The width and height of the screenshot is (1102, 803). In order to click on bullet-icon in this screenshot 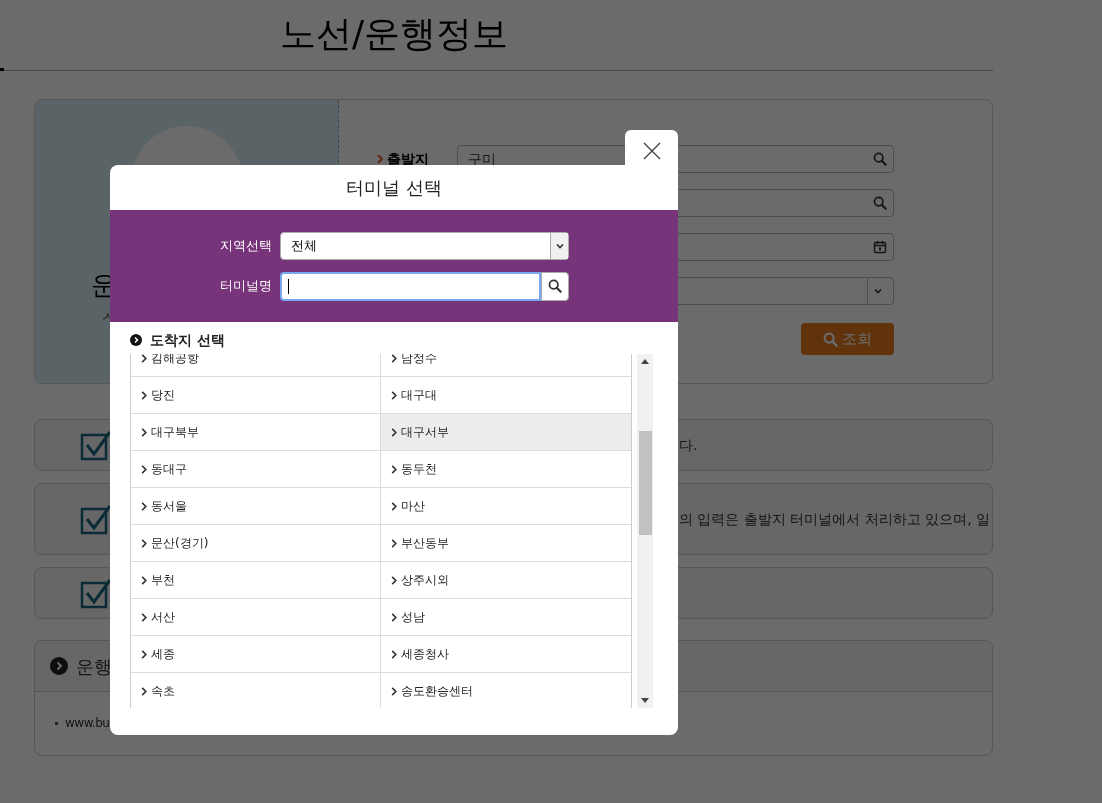, I will do `click(56, 723)`.